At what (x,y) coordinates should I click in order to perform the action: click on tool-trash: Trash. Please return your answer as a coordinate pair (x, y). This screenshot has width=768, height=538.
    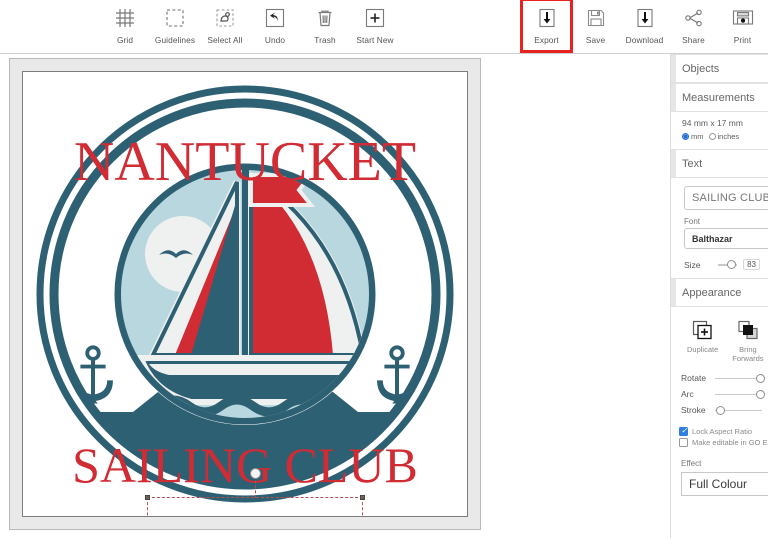
    Looking at the image, I should click on (325, 25).